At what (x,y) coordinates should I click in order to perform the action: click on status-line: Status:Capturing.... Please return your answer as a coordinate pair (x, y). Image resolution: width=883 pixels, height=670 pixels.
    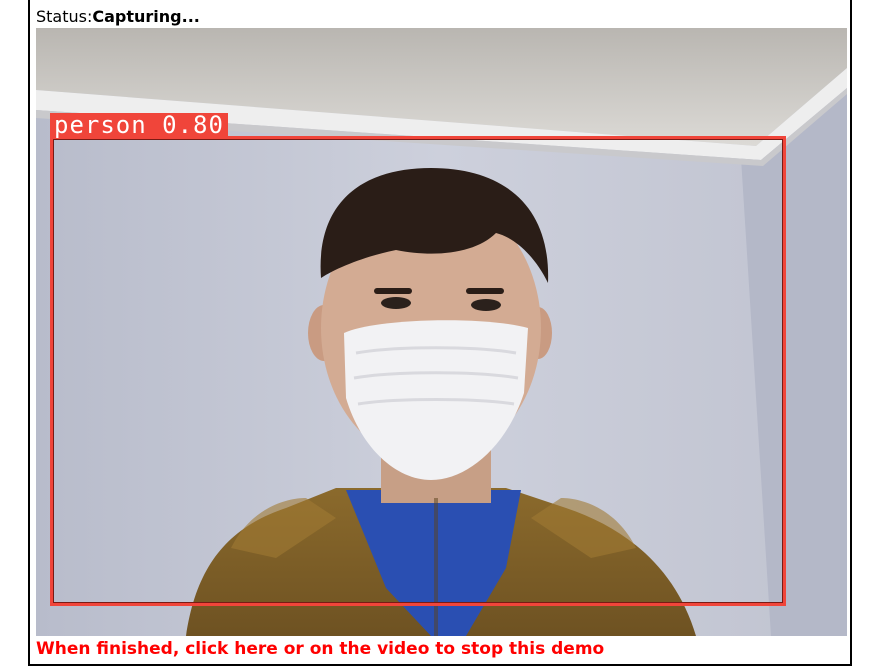
    Looking at the image, I should click on (118, 17).